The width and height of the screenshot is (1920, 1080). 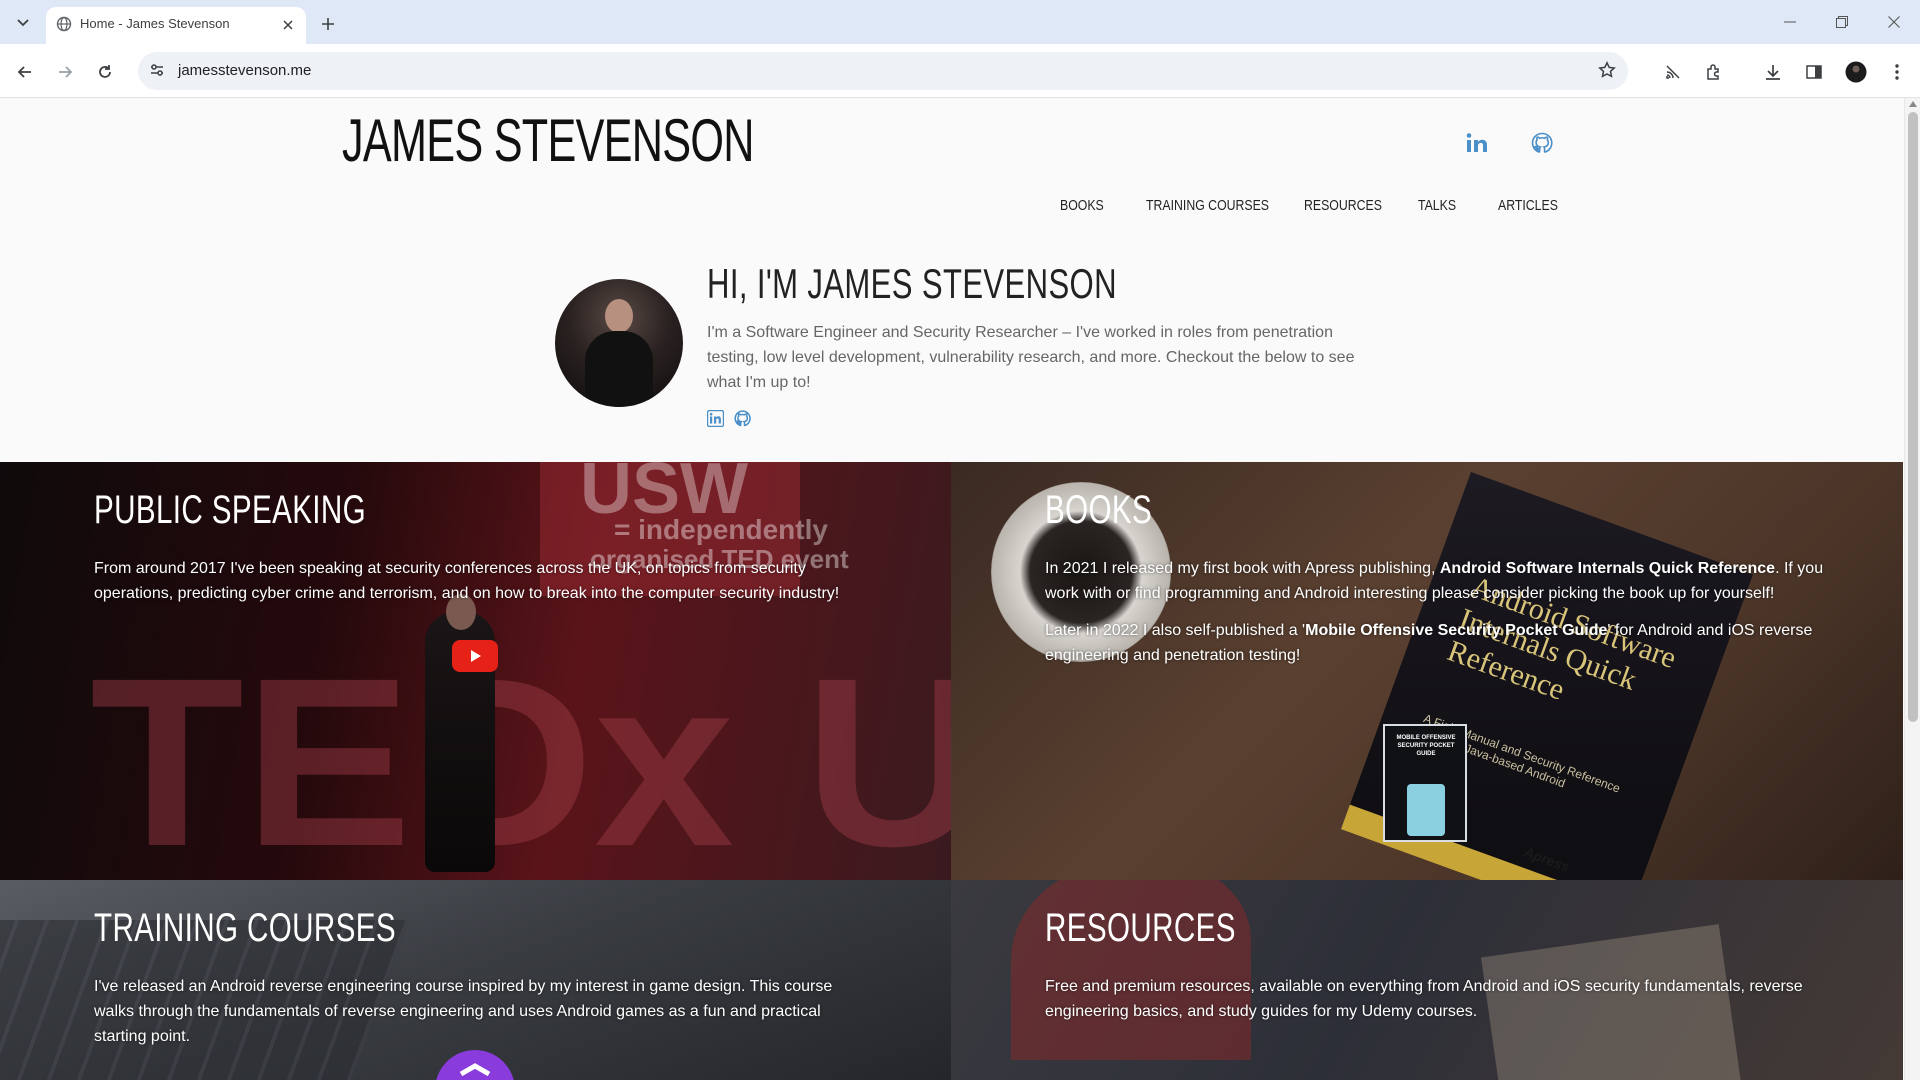 I want to click on reload-icon, so click(x=105, y=71).